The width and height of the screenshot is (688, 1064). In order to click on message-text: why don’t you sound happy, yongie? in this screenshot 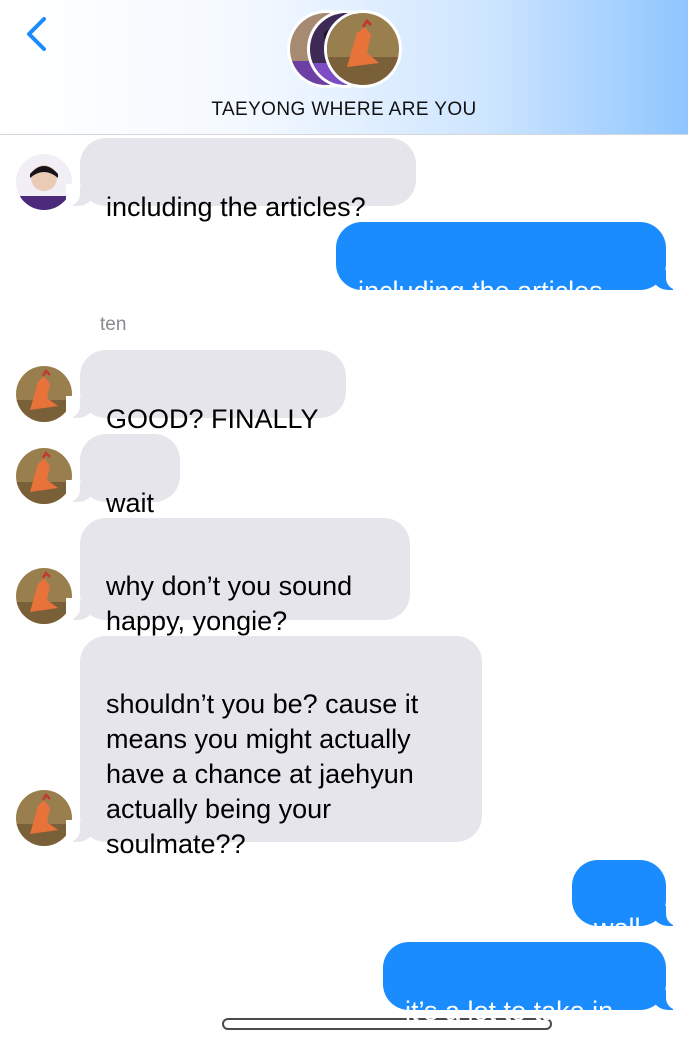, I will do `click(229, 603)`.